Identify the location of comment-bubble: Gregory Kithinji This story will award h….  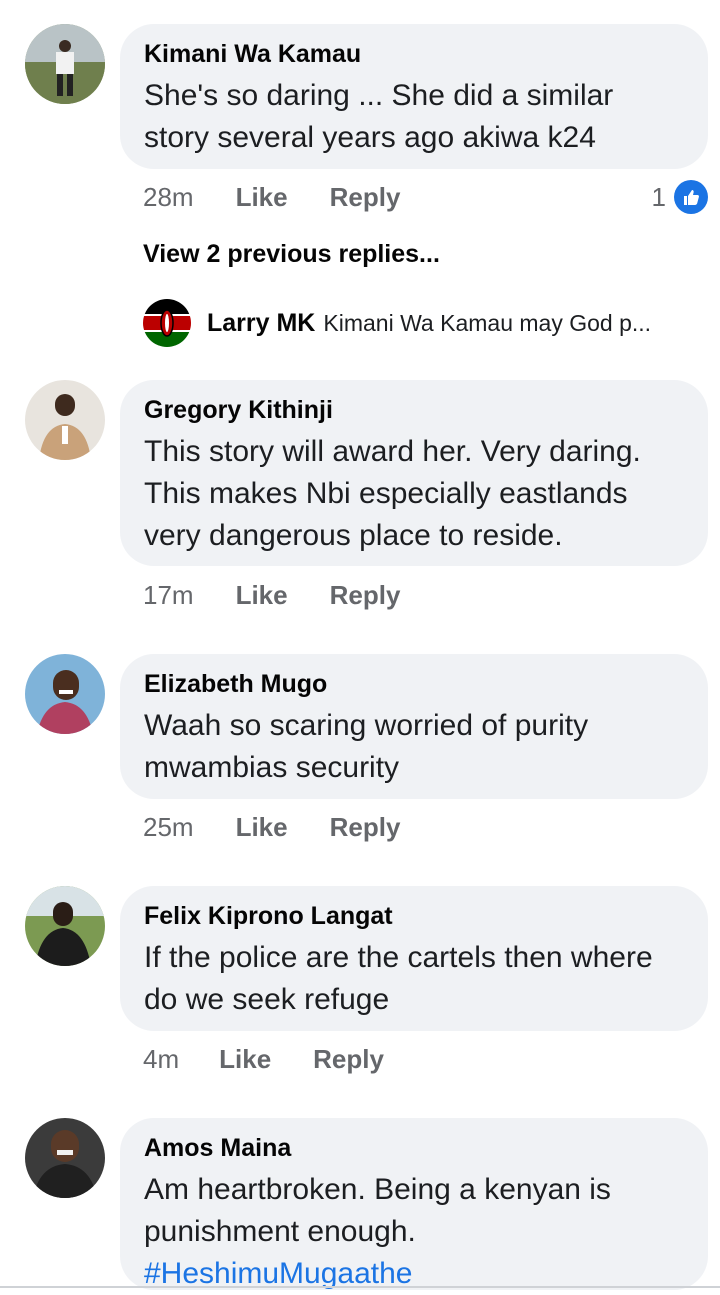
(414, 473).